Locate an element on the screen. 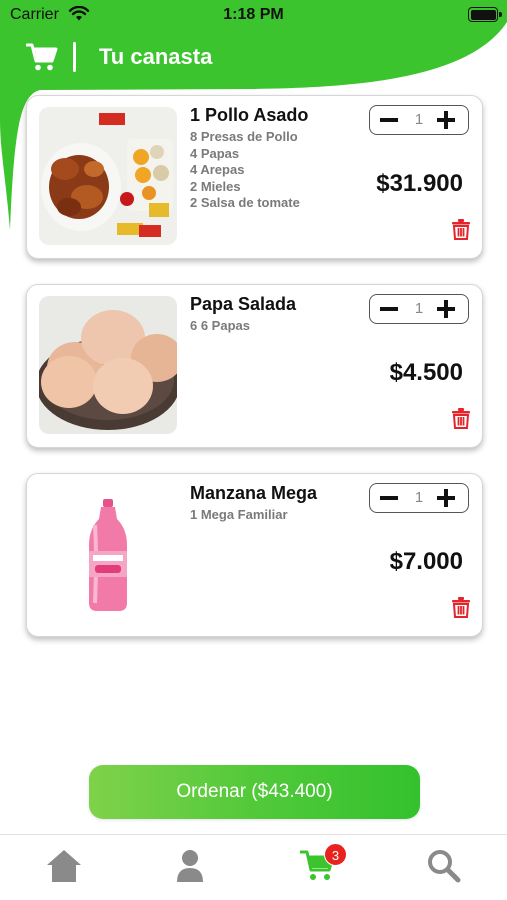 The width and height of the screenshot is (507, 900). home-icon is located at coordinates (64, 866).